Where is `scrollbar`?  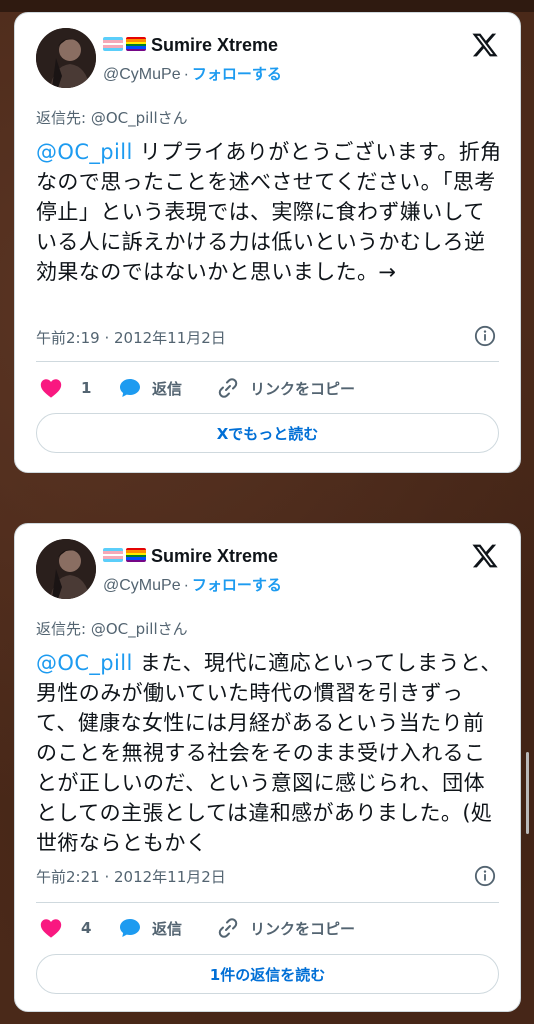 scrollbar is located at coordinates (527, 793).